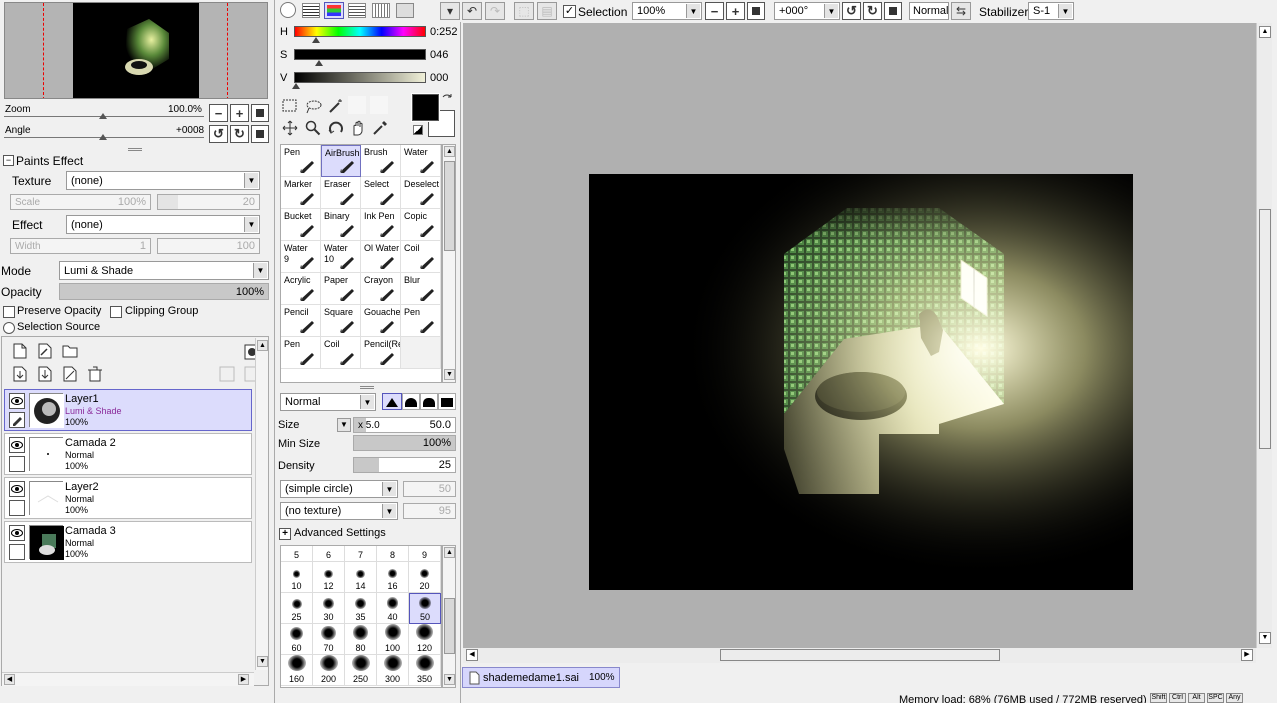  What do you see at coordinates (17, 533) in the screenshot?
I see `eye-icon` at bounding box center [17, 533].